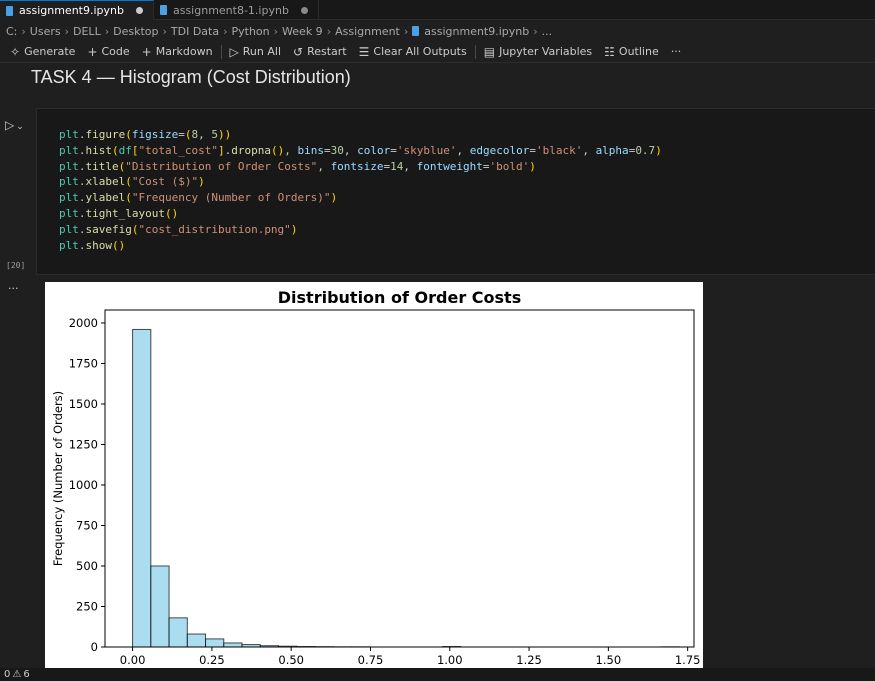 Image resolution: width=875 pixels, height=681 pixels. I want to click on y-axis-label: Frequency (Number of Orders), so click(58, 478).